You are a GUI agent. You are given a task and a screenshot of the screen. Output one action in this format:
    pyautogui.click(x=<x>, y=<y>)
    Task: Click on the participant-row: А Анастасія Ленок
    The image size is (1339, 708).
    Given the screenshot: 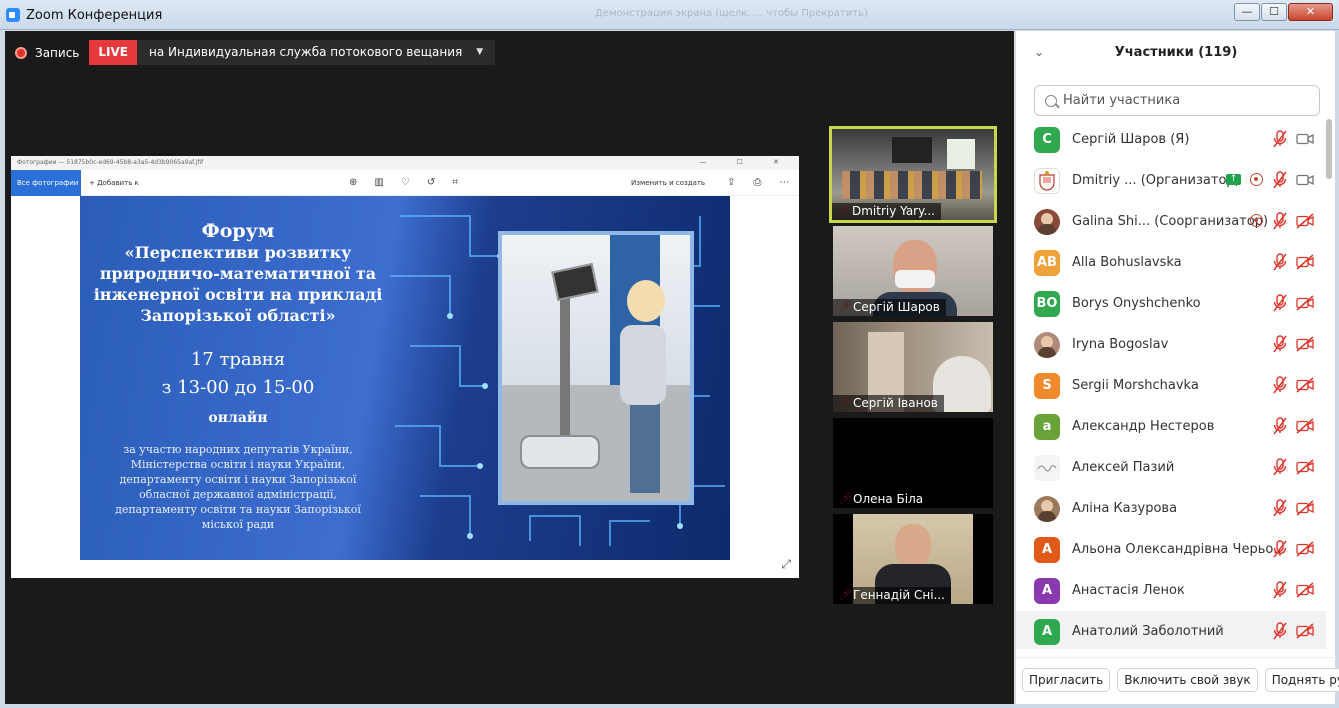 What is the action you would take?
    pyautogui.click(x=1171, y=590)
    